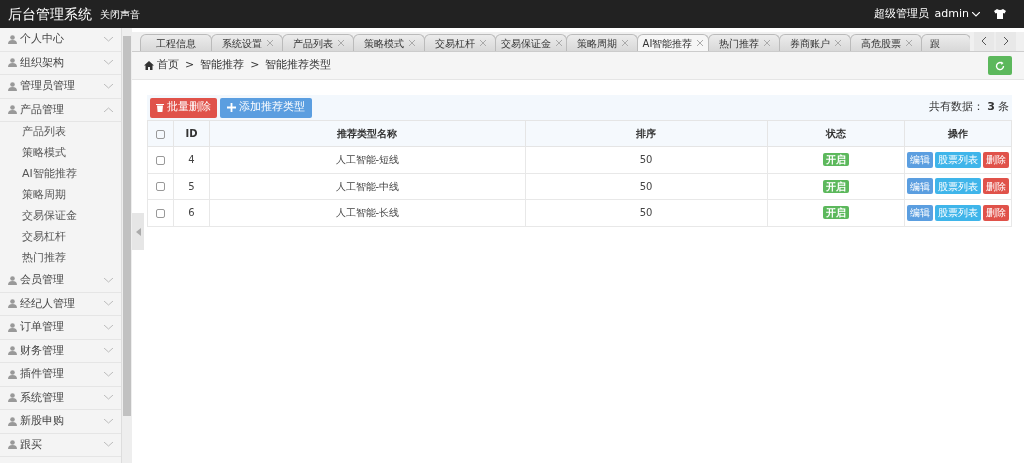 Image resolution: width=1024 pixels, height=463 pixels. Describe the element at coordinates (60, 237) in the screenshot. I see `submenu-item: 交易杠杆` at that location.